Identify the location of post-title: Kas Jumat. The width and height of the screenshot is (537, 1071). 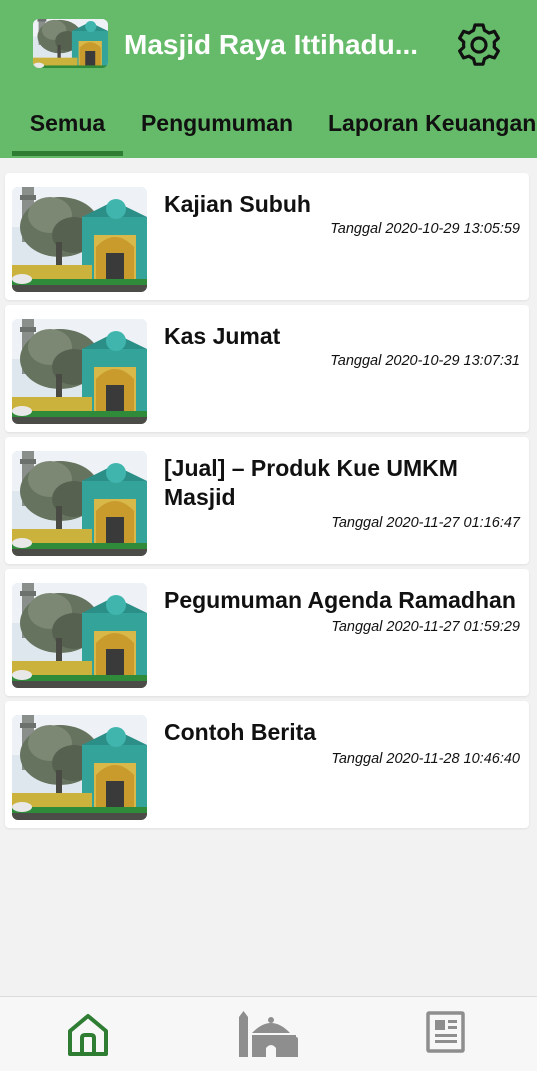
(222, 336).